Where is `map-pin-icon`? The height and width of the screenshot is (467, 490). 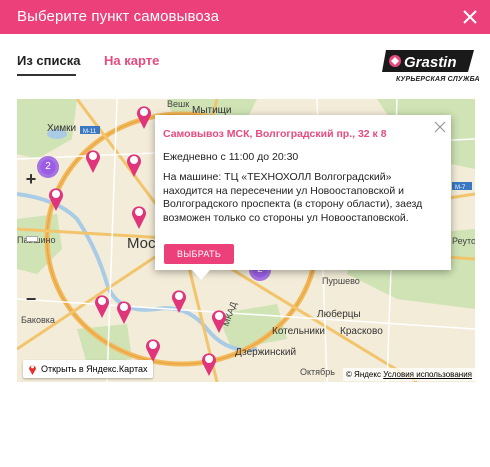 map-pin-icon is located at coordinates (32, 370).